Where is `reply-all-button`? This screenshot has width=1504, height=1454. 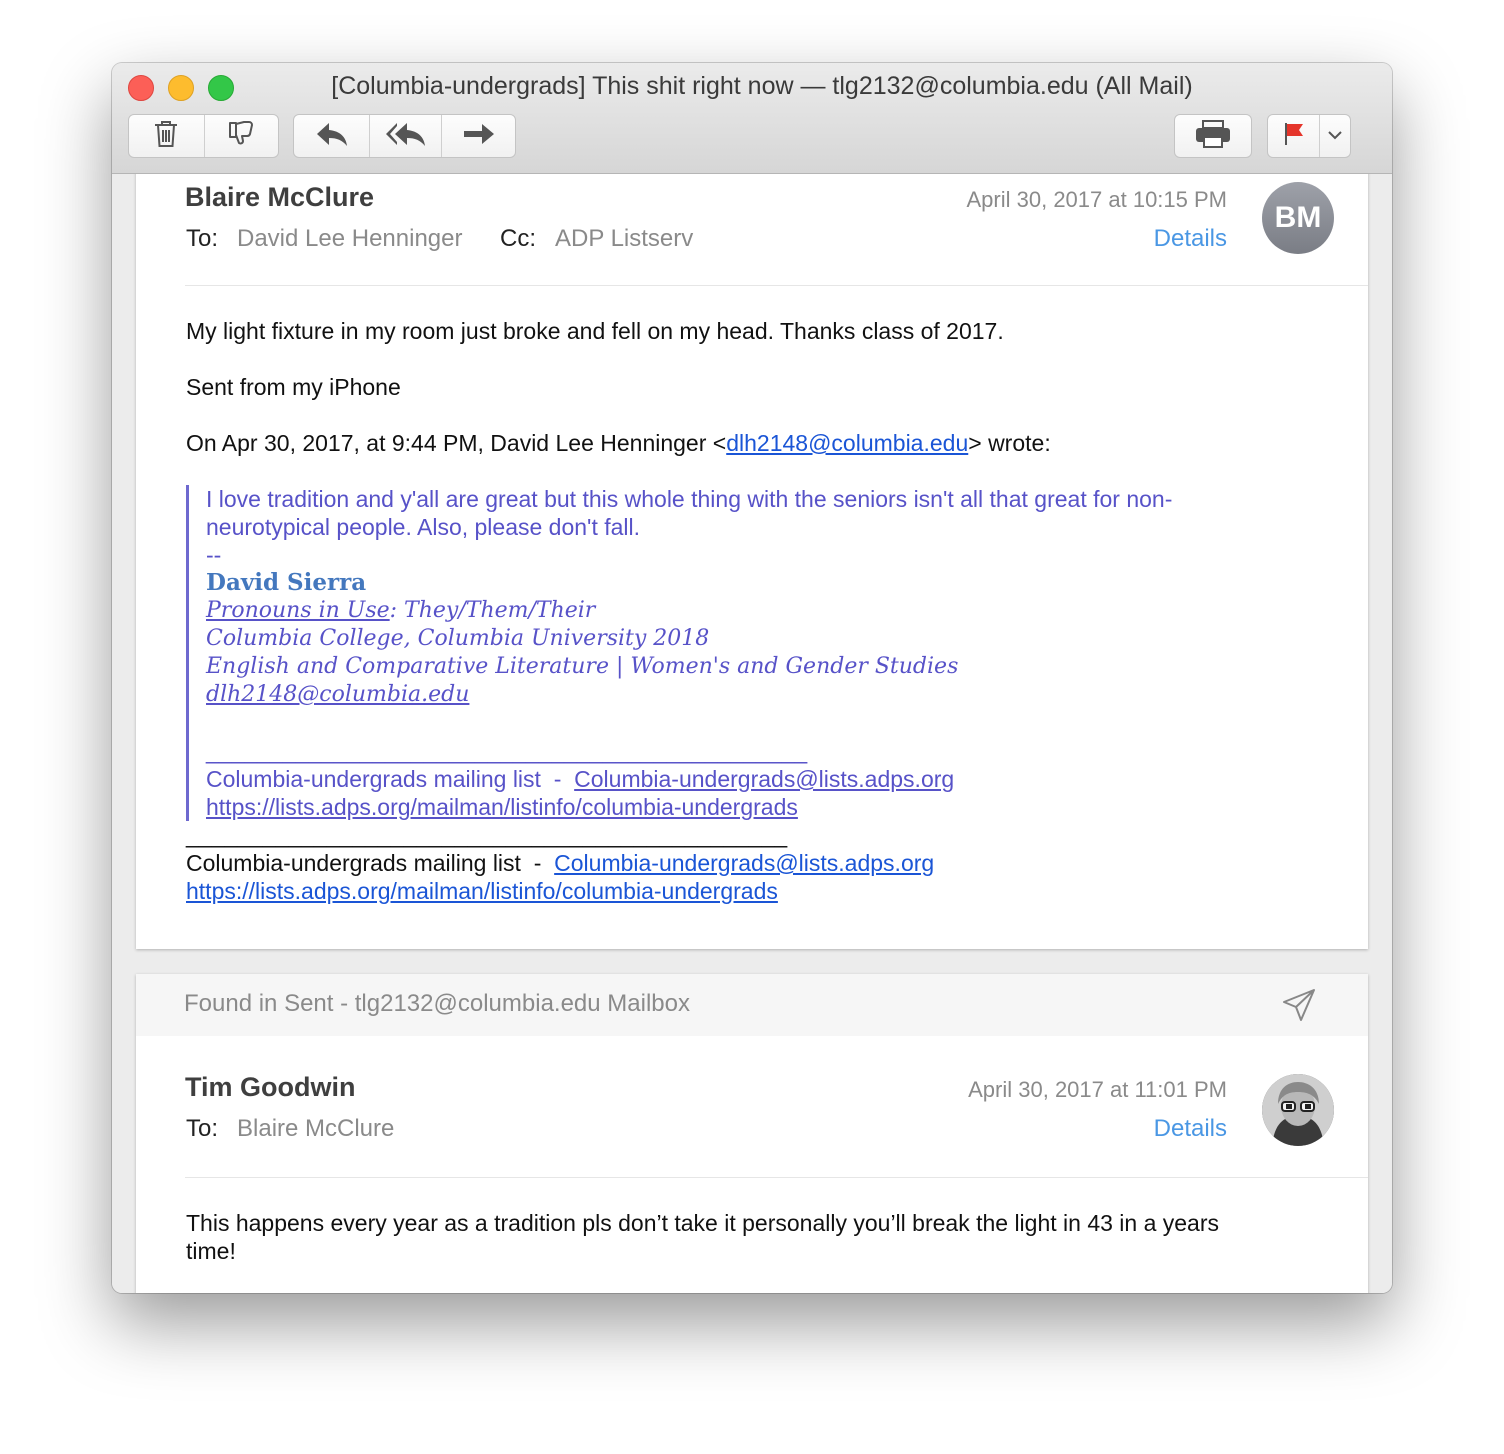
reply-all-button is located at coordinates (406, 136).